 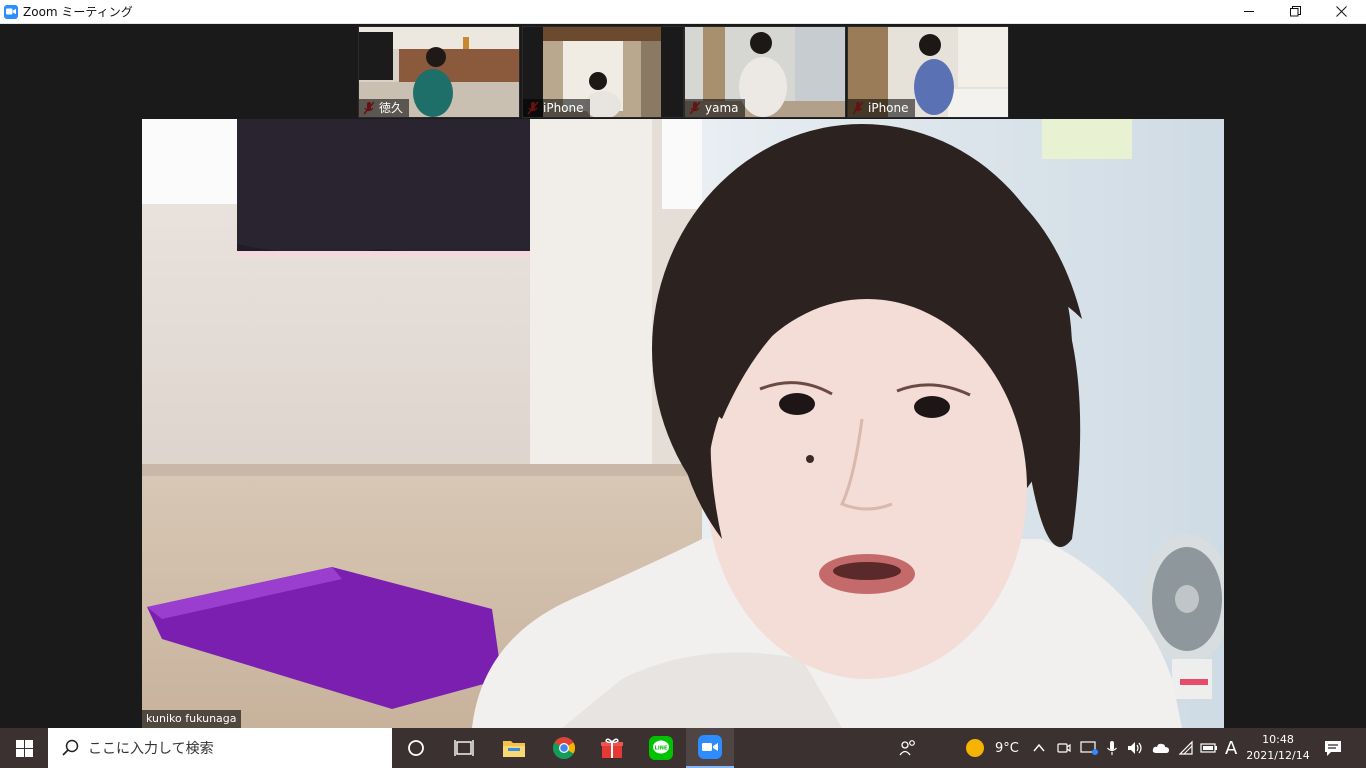 What do you see at coordinates (975, 748) in the screenshot?
I see `sun-icon` at bounding box center [975, 748].